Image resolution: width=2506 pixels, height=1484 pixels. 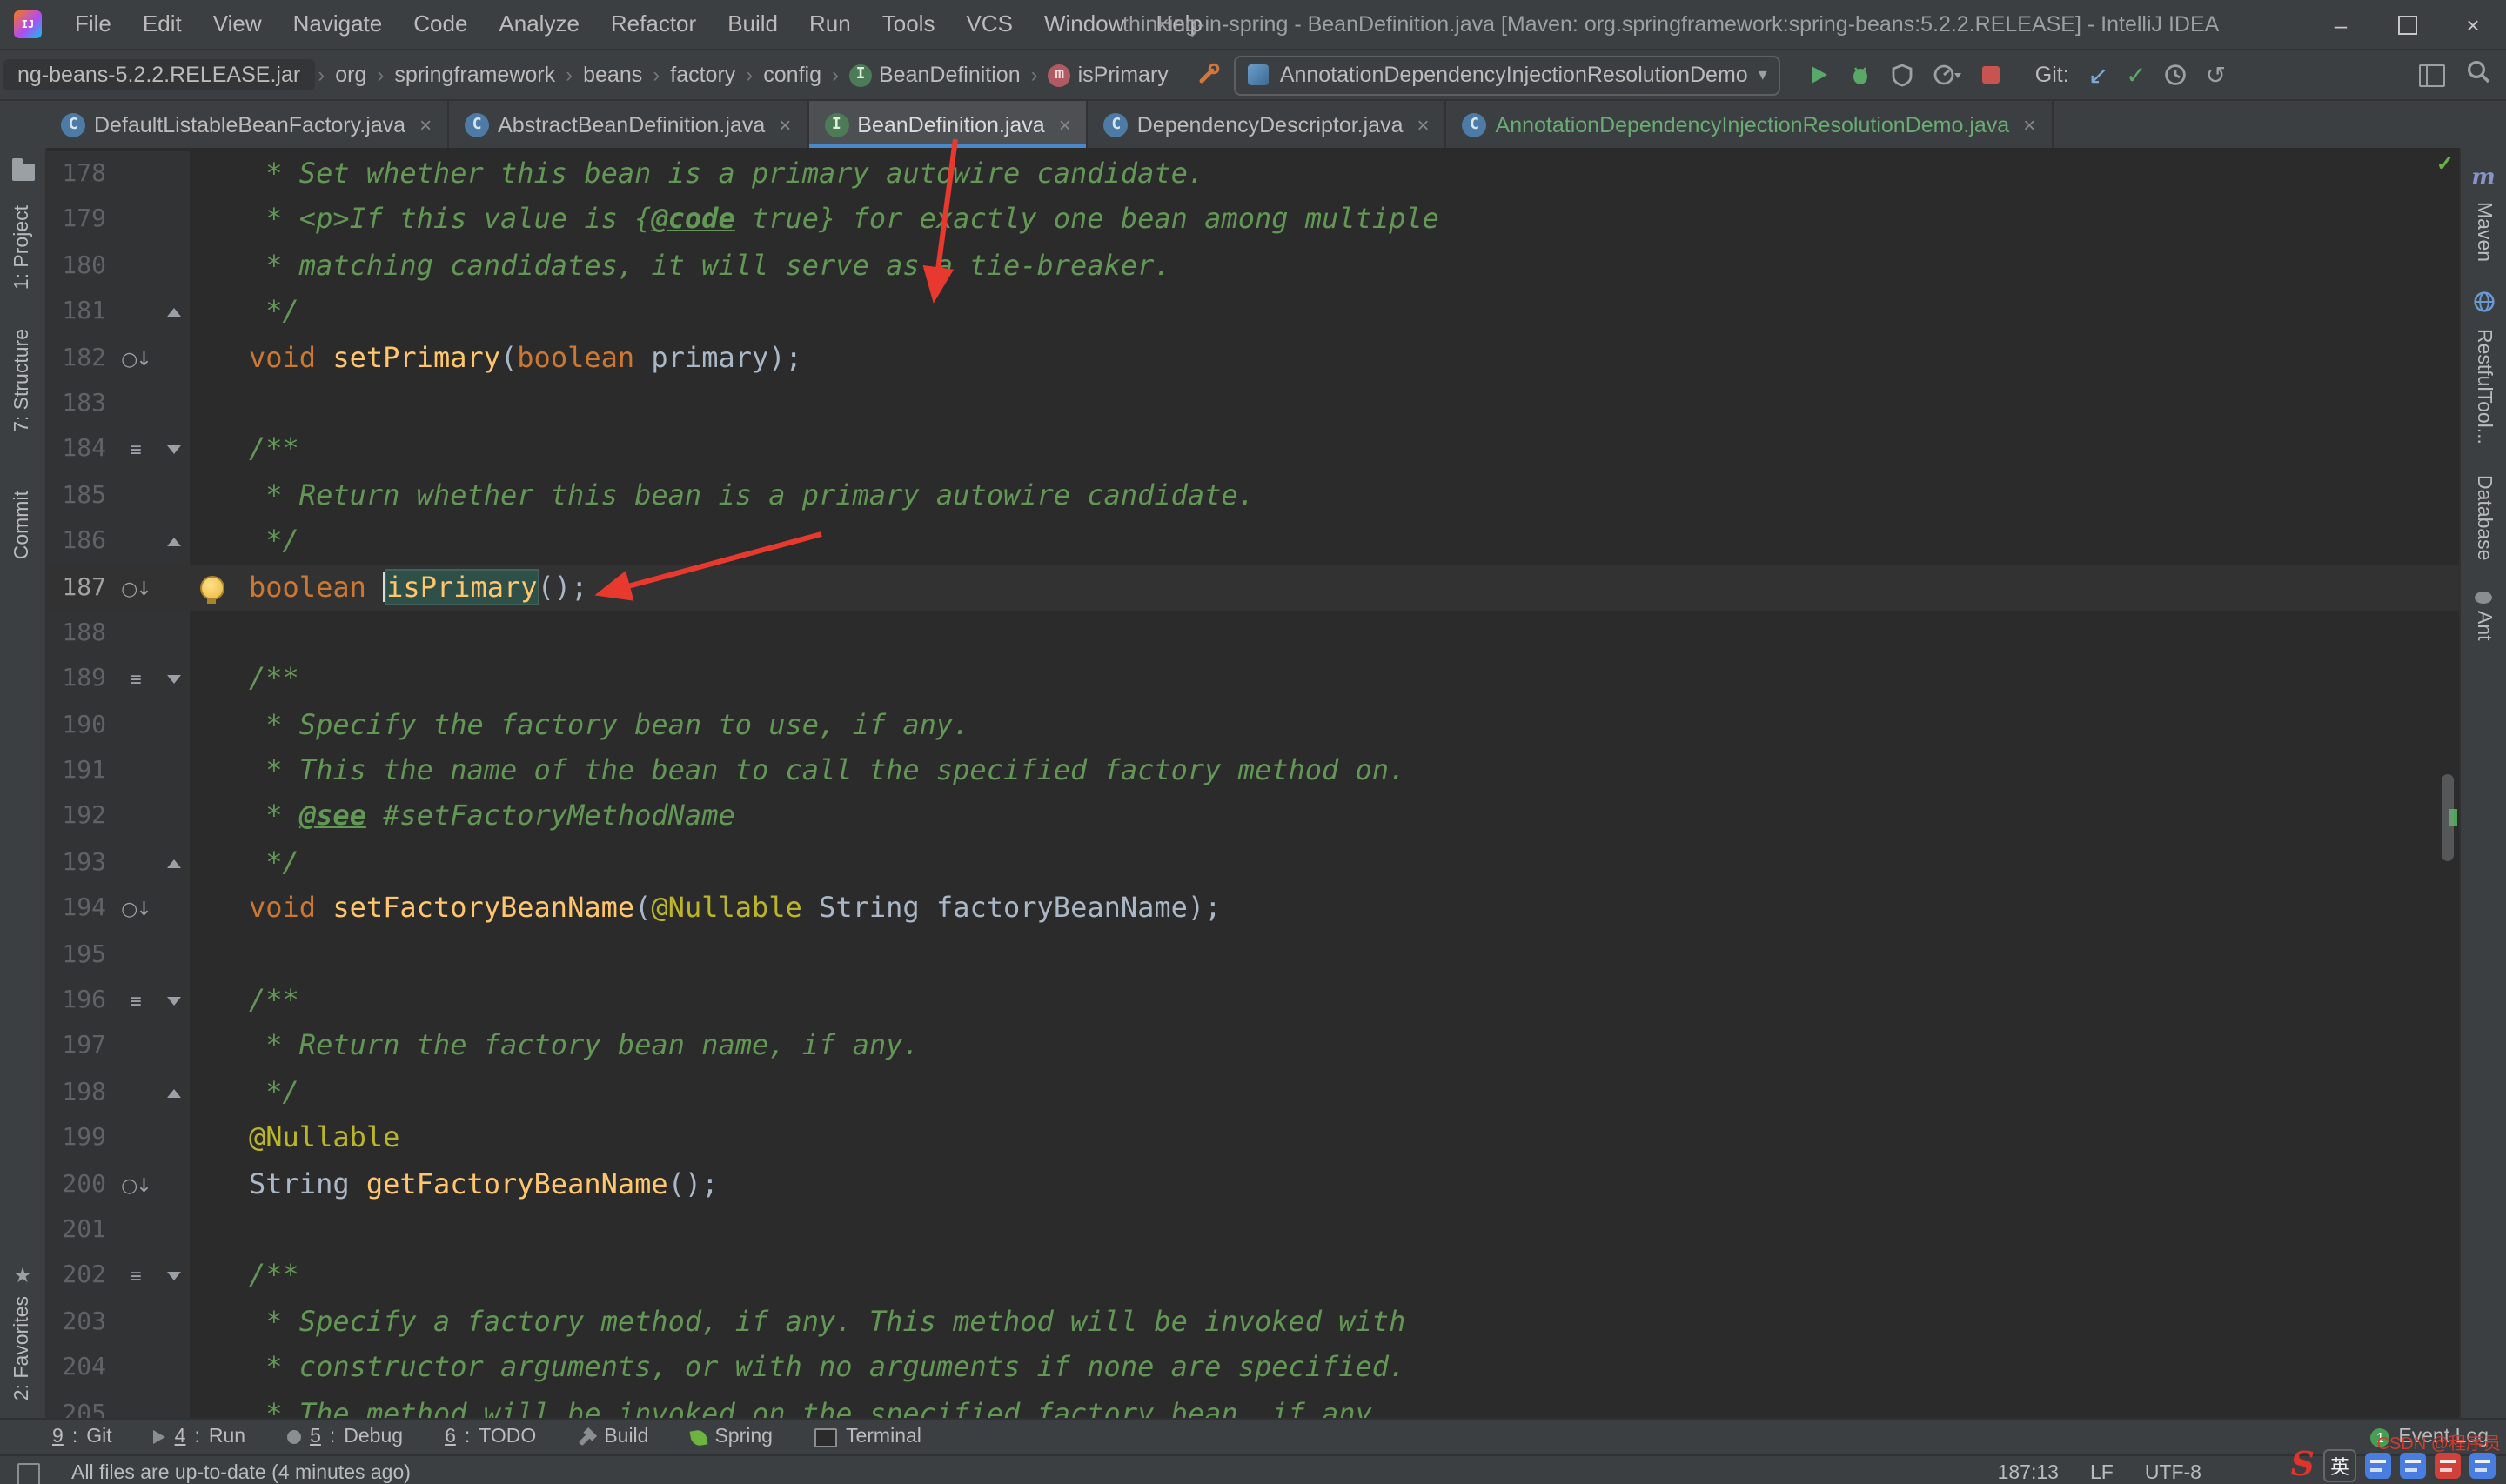 I want to click on editor-tab: I BeanDefinition.java ×, so click(x=948, y=124).